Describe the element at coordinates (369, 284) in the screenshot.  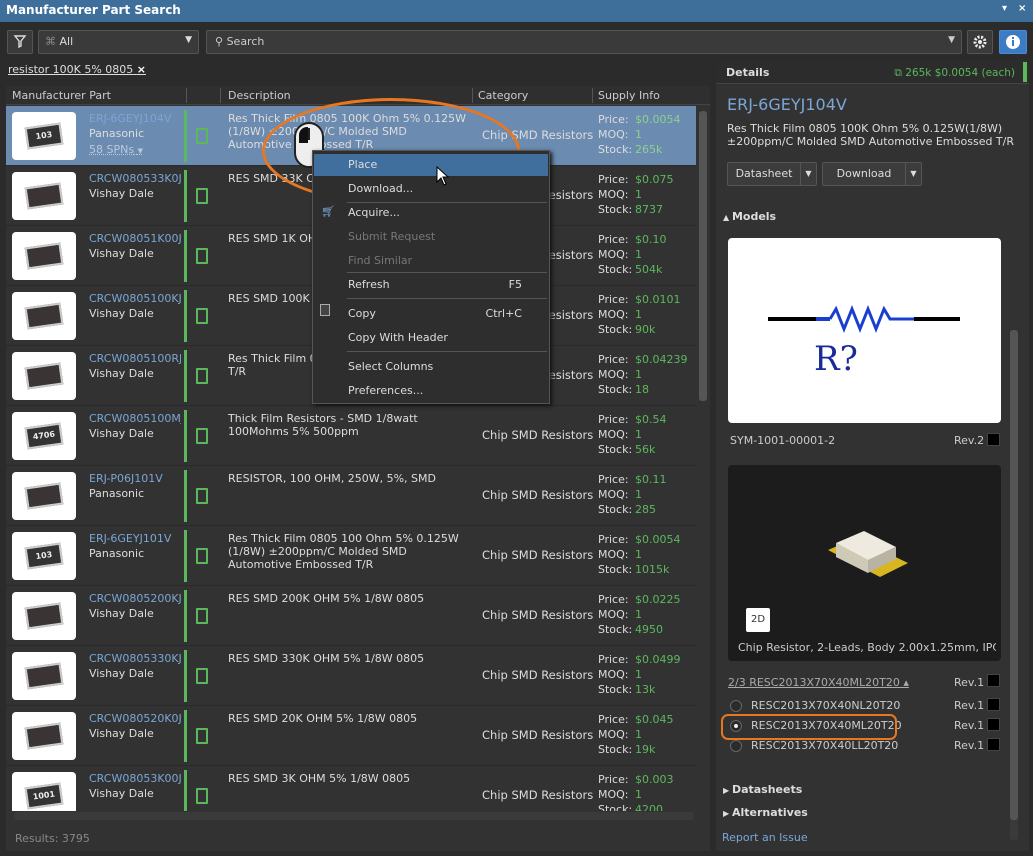
I see `menu-item-refresh: Refresh` at that location.